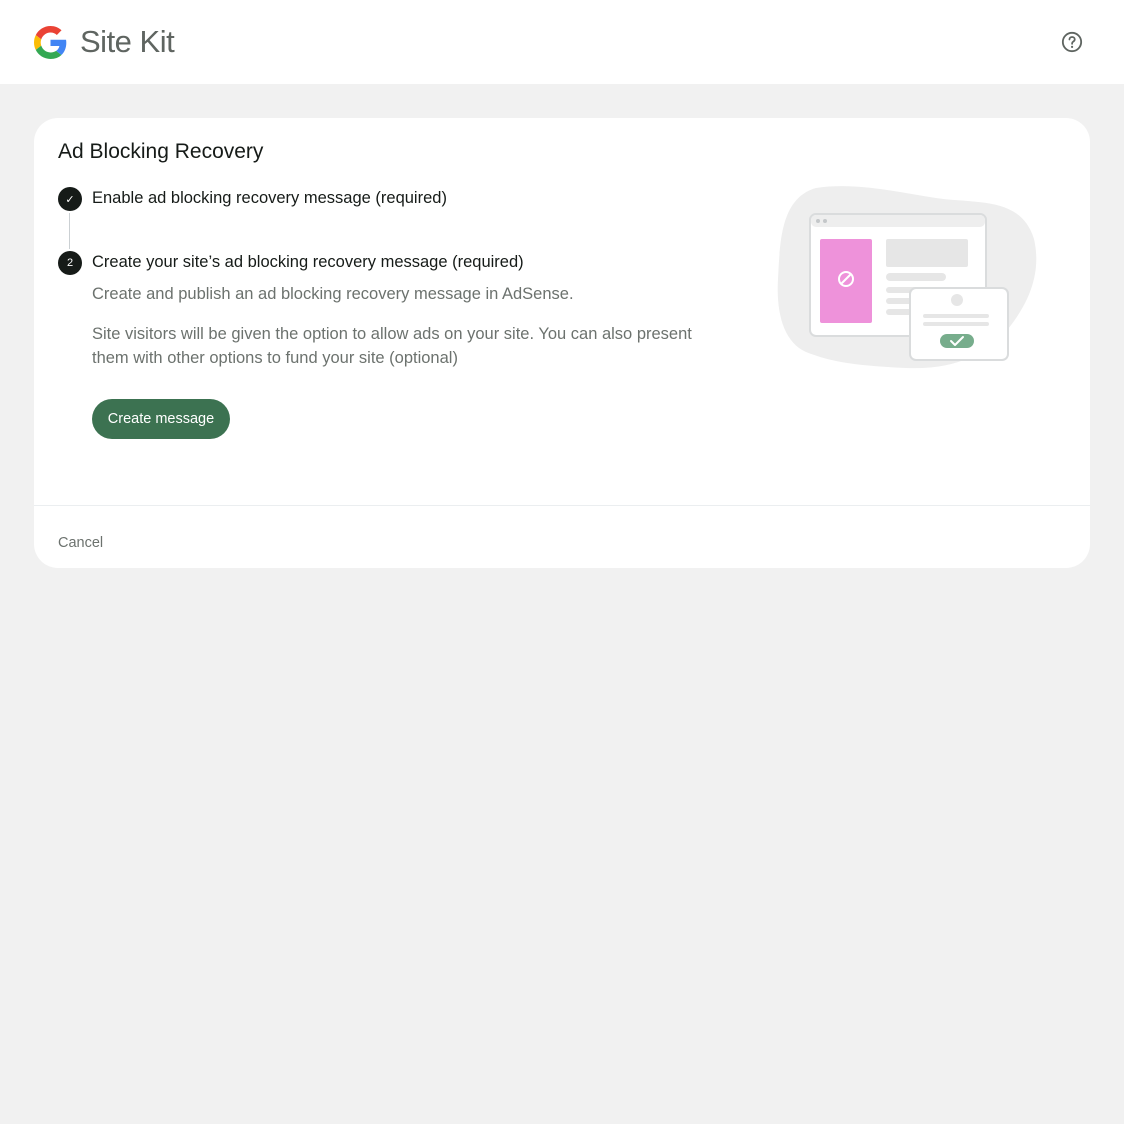 This screenshot has width=1124, height=1124. What do you see at coordinates (70, 263) in the screenshot?
I see `step-2-marker: 2` at bounding box center [70, 263].